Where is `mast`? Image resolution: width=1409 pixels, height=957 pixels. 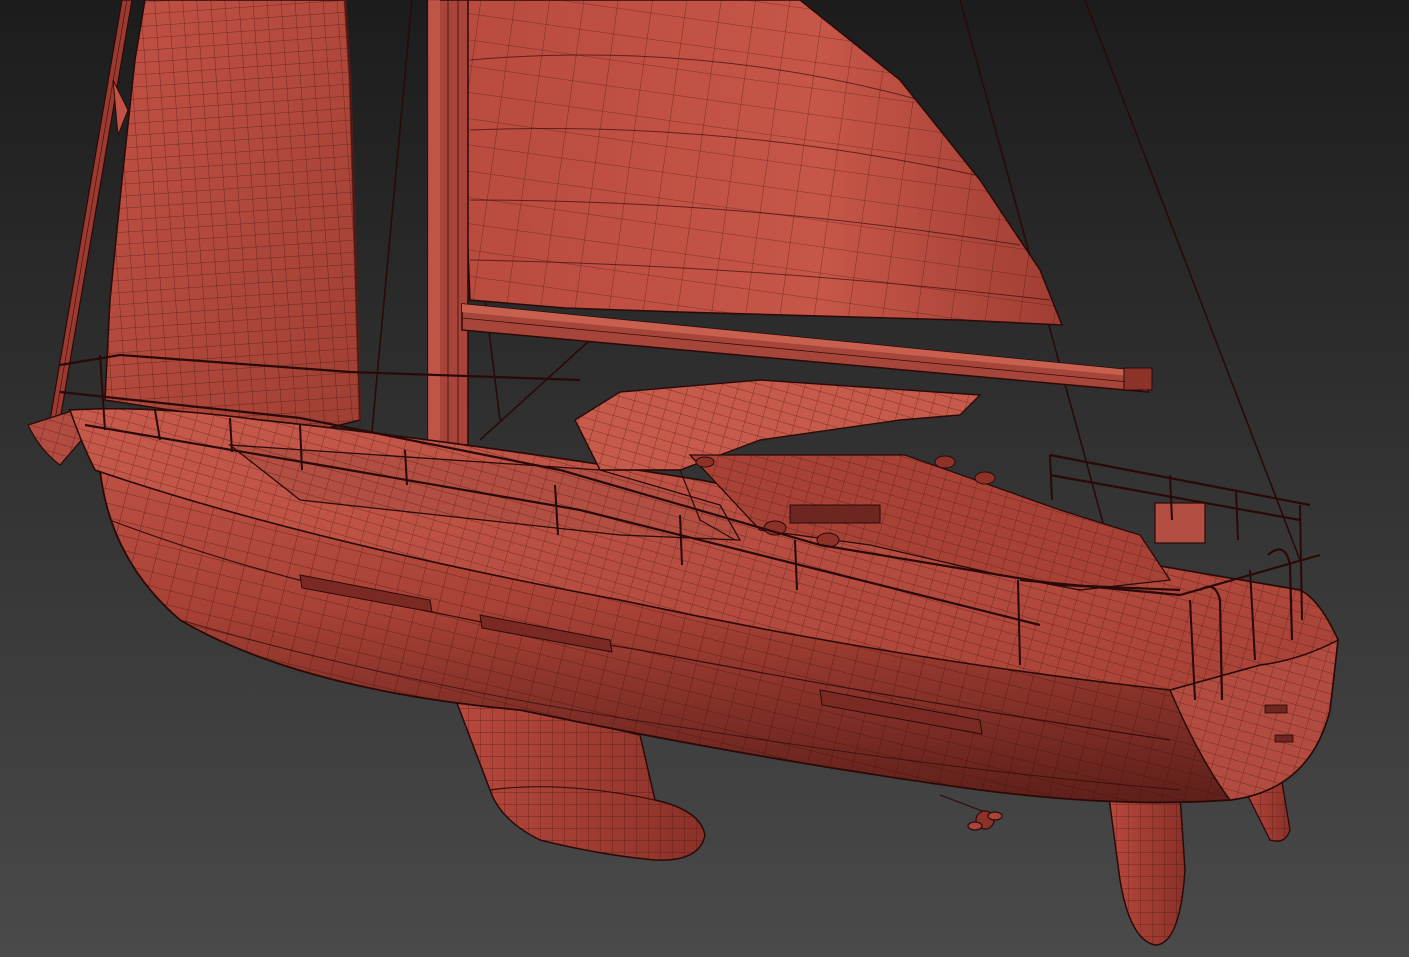
mast is located at coordinates (448, 230).